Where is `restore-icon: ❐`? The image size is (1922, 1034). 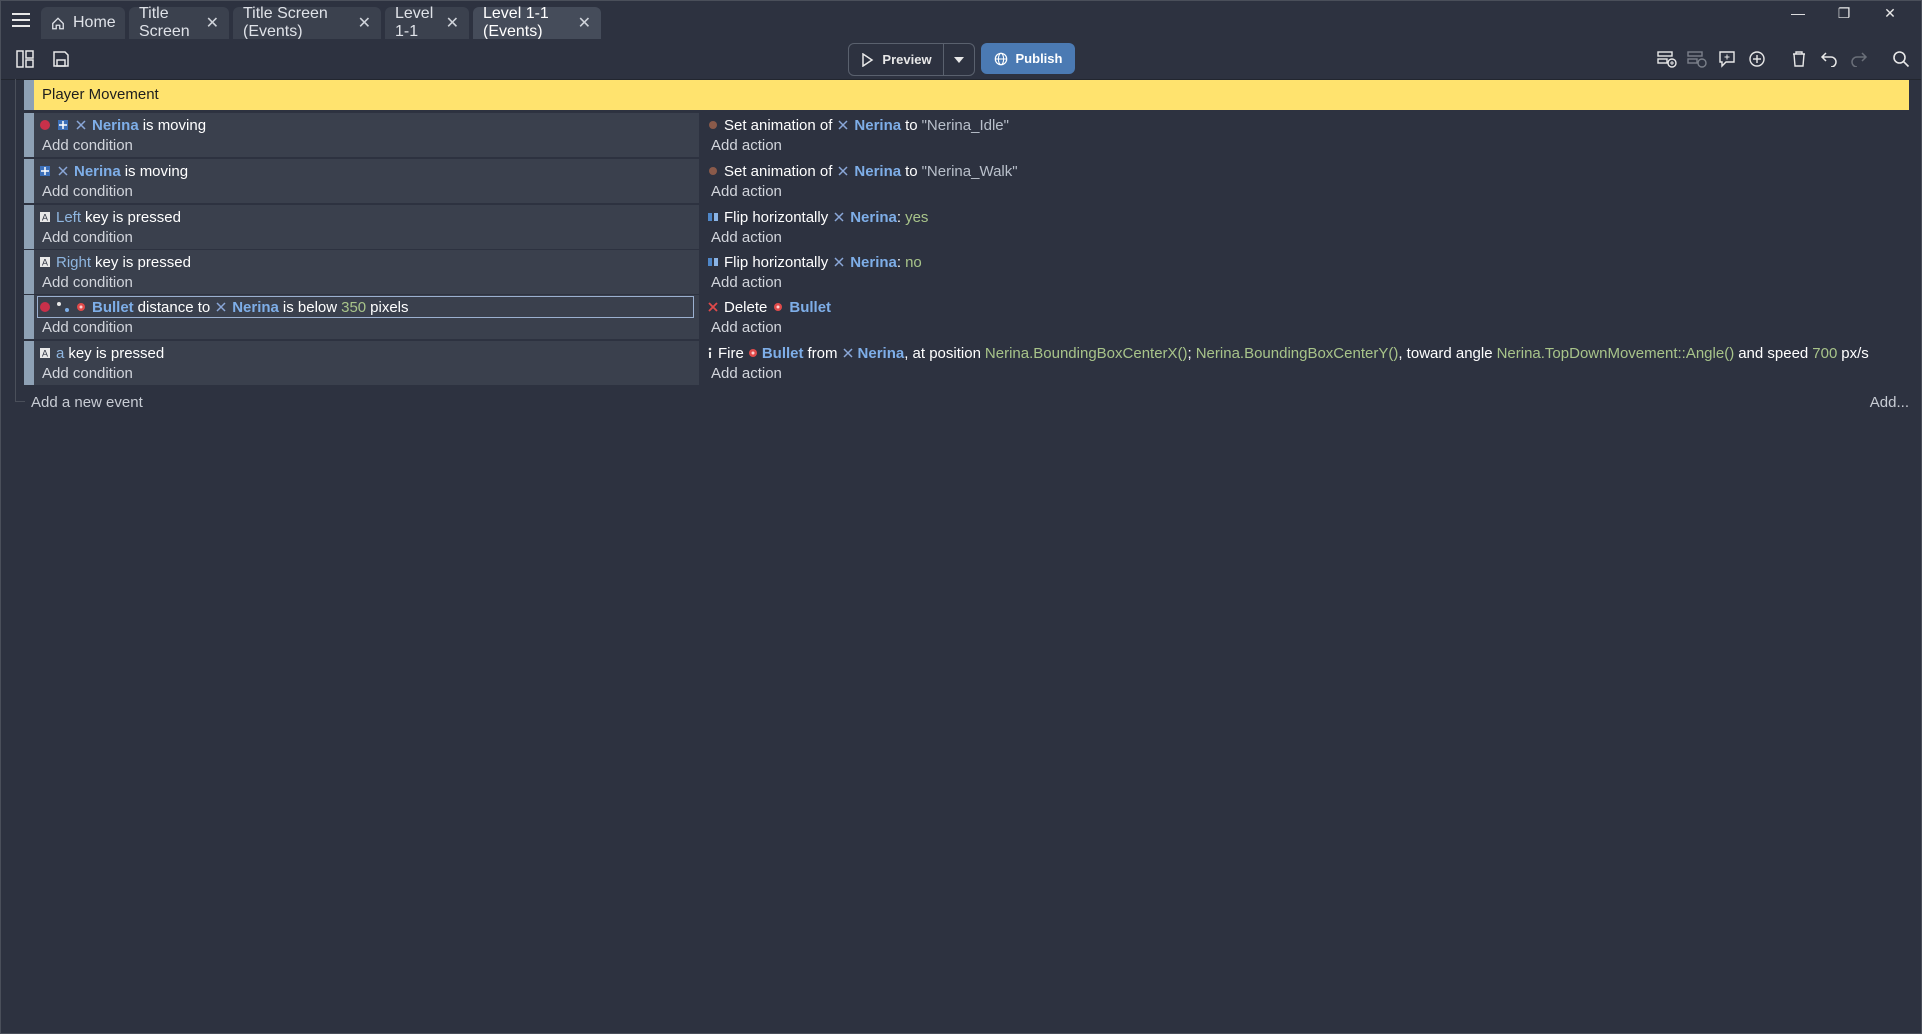
restore-icon: ❐ is located at coordinates (1844, 13).